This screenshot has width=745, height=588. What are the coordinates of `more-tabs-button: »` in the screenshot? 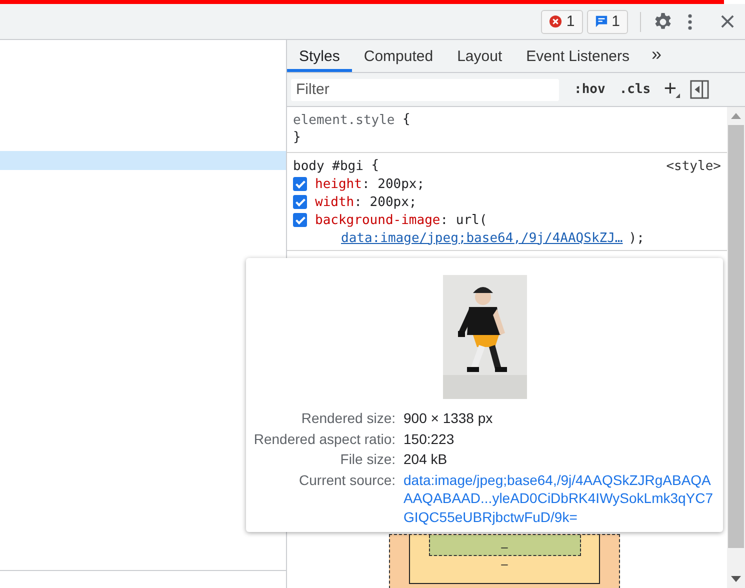 It's located at (657, 56).